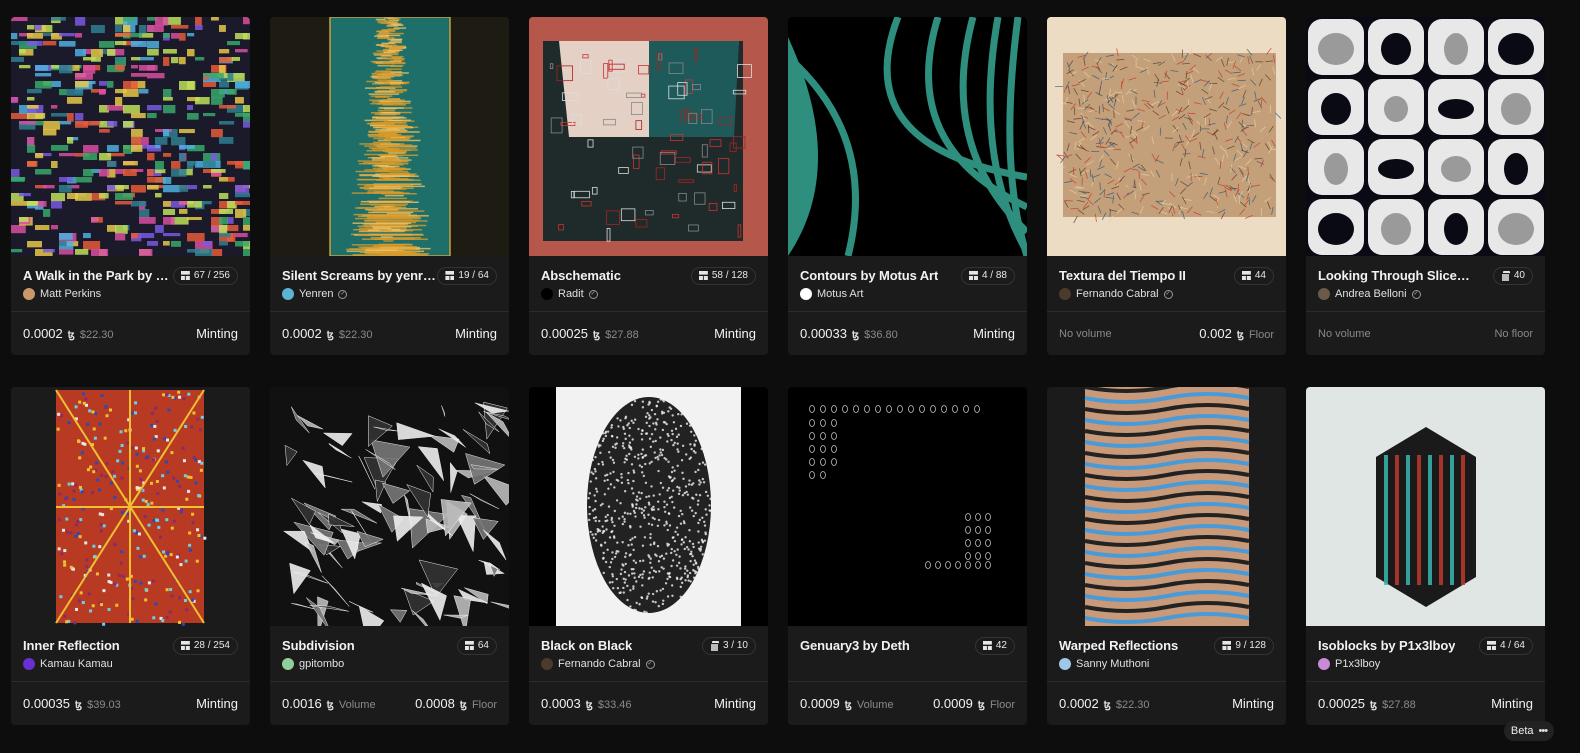  What do you see at coordinates (1118, 645) in the screenshot?
I see `token-title: Warped Reflections` at bounding box center [1118, 645].